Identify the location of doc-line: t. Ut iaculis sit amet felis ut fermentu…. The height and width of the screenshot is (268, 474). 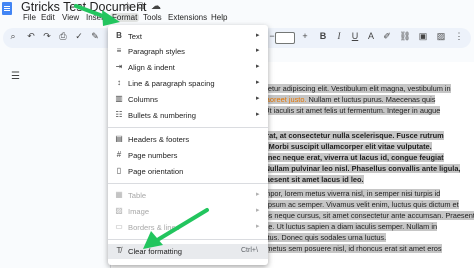
(349, 110).